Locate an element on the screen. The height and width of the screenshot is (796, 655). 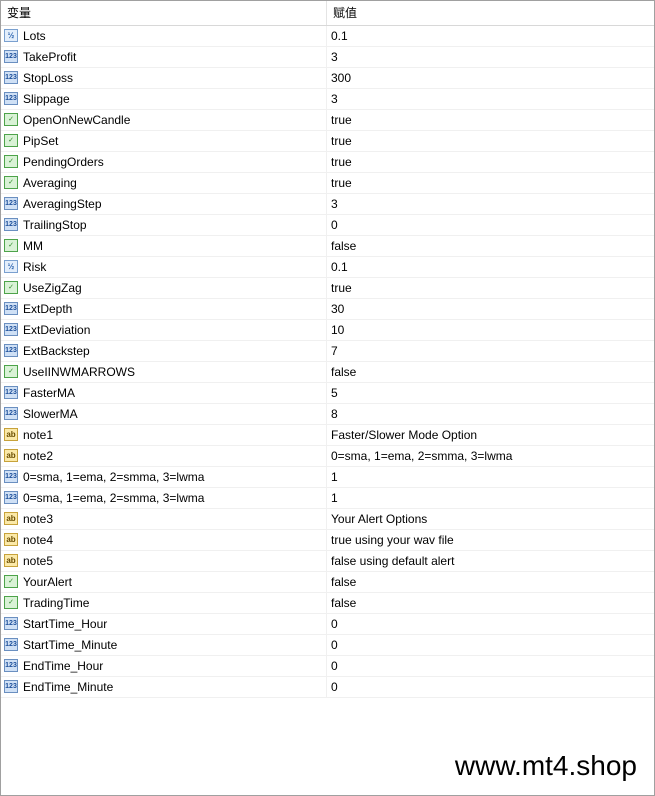
column-header-value: 赋值 is located at coordinates (342, 13).